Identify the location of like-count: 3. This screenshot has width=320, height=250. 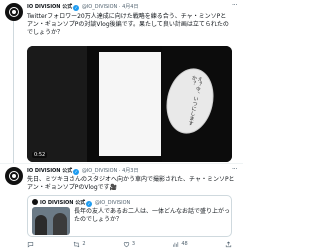
(133, 244).